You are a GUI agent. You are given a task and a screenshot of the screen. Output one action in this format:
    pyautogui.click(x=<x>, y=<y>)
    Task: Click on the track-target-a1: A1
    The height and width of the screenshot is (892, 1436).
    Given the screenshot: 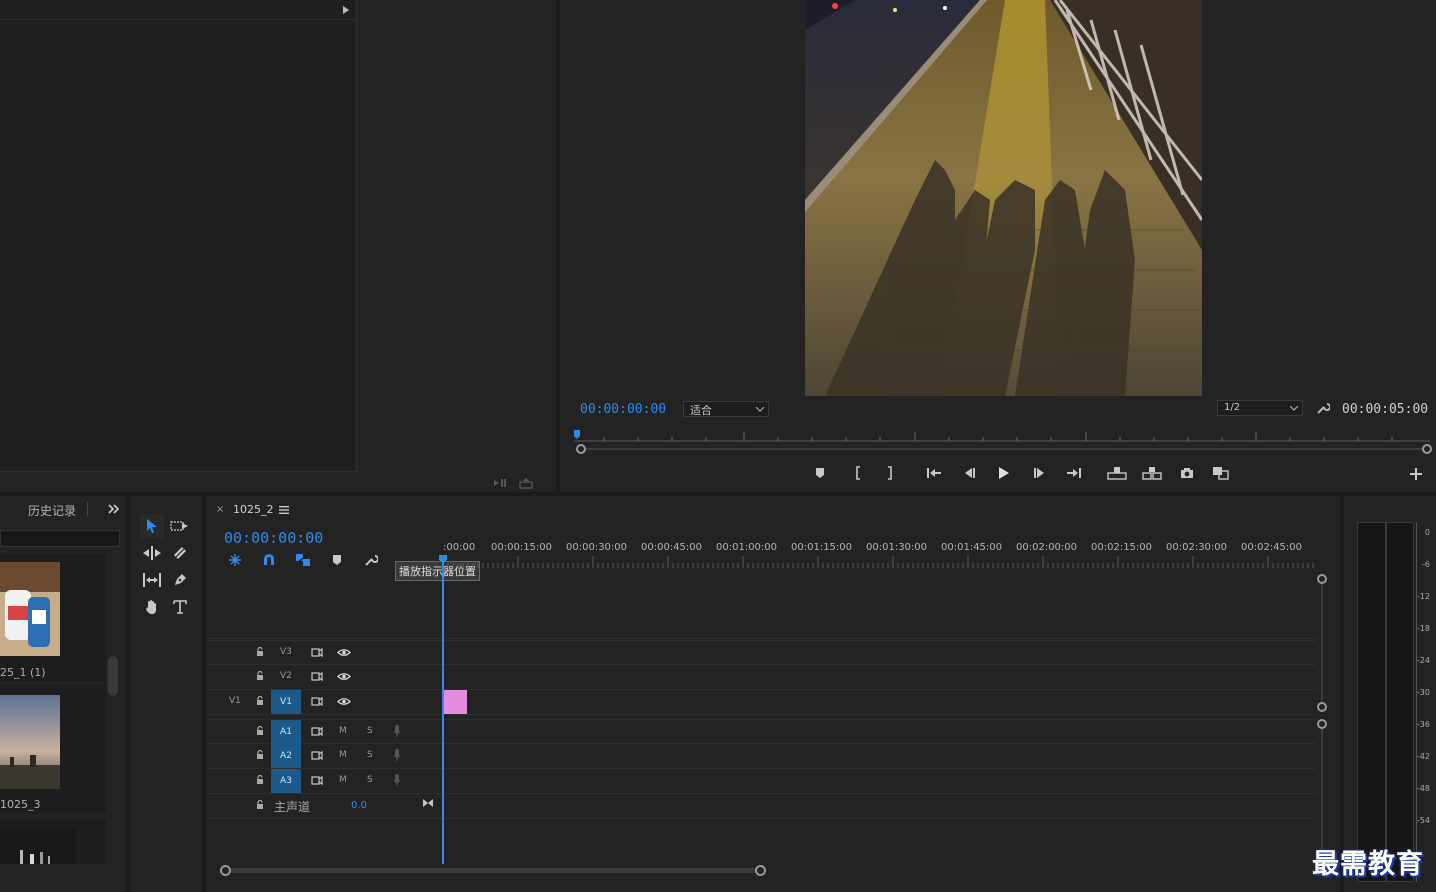 What is the action you would take?
    pyautogui.click(x=286, y=732)
    